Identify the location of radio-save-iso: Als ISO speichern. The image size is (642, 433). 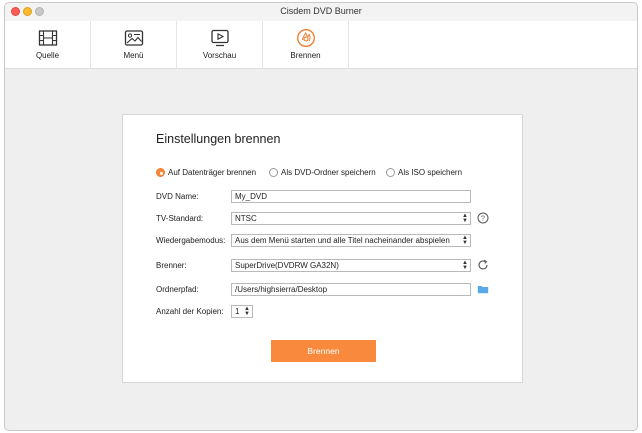
(424, 172).